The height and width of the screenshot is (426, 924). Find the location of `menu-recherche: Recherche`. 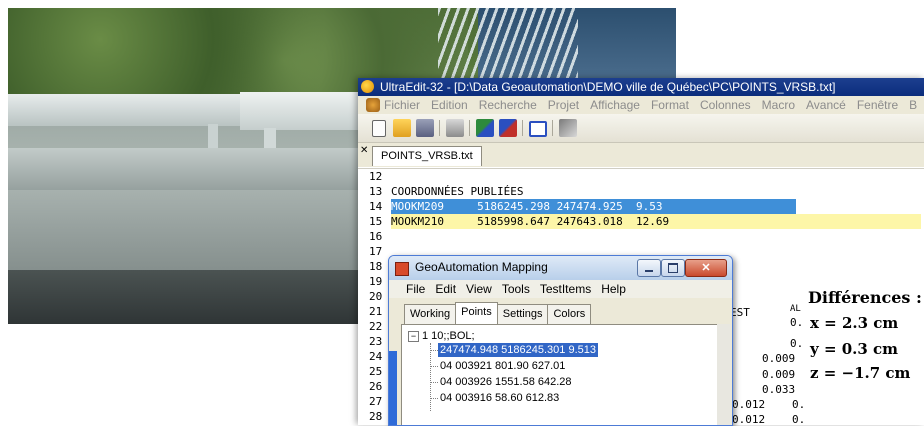

menu-recherche: Recherche is located at coordinates (508, 105).